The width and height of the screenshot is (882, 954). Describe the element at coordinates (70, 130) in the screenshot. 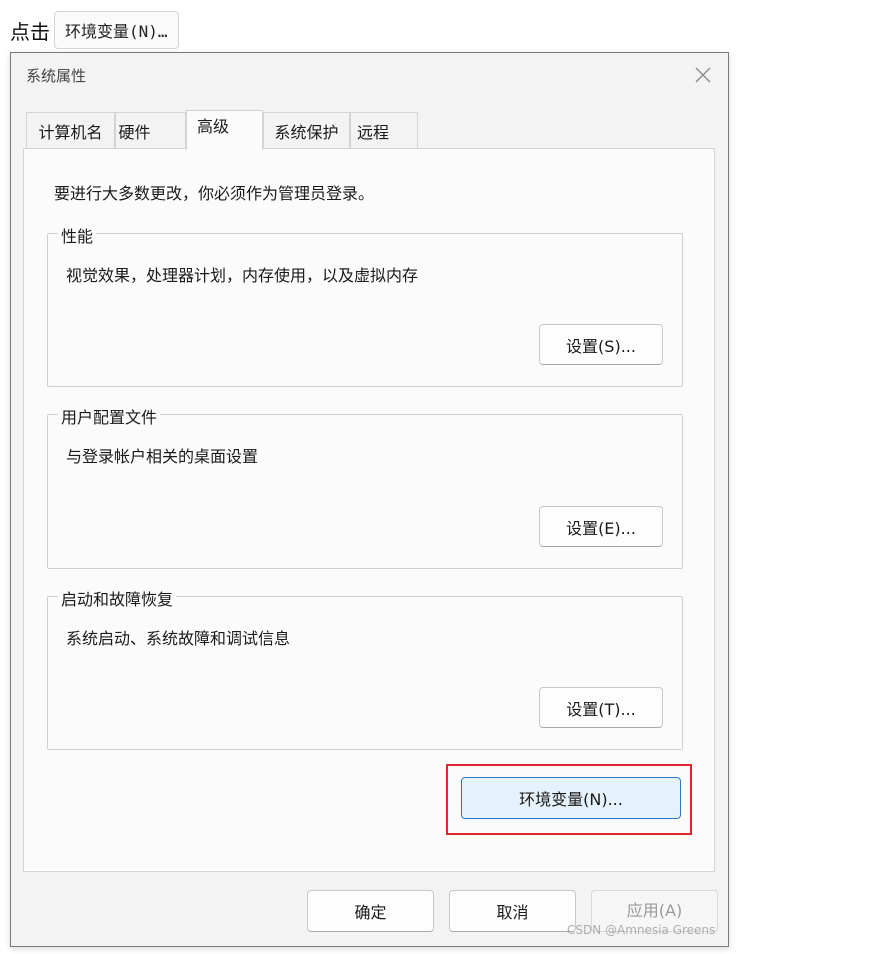

I see `tab-computer-name: 计算机名` at that location.